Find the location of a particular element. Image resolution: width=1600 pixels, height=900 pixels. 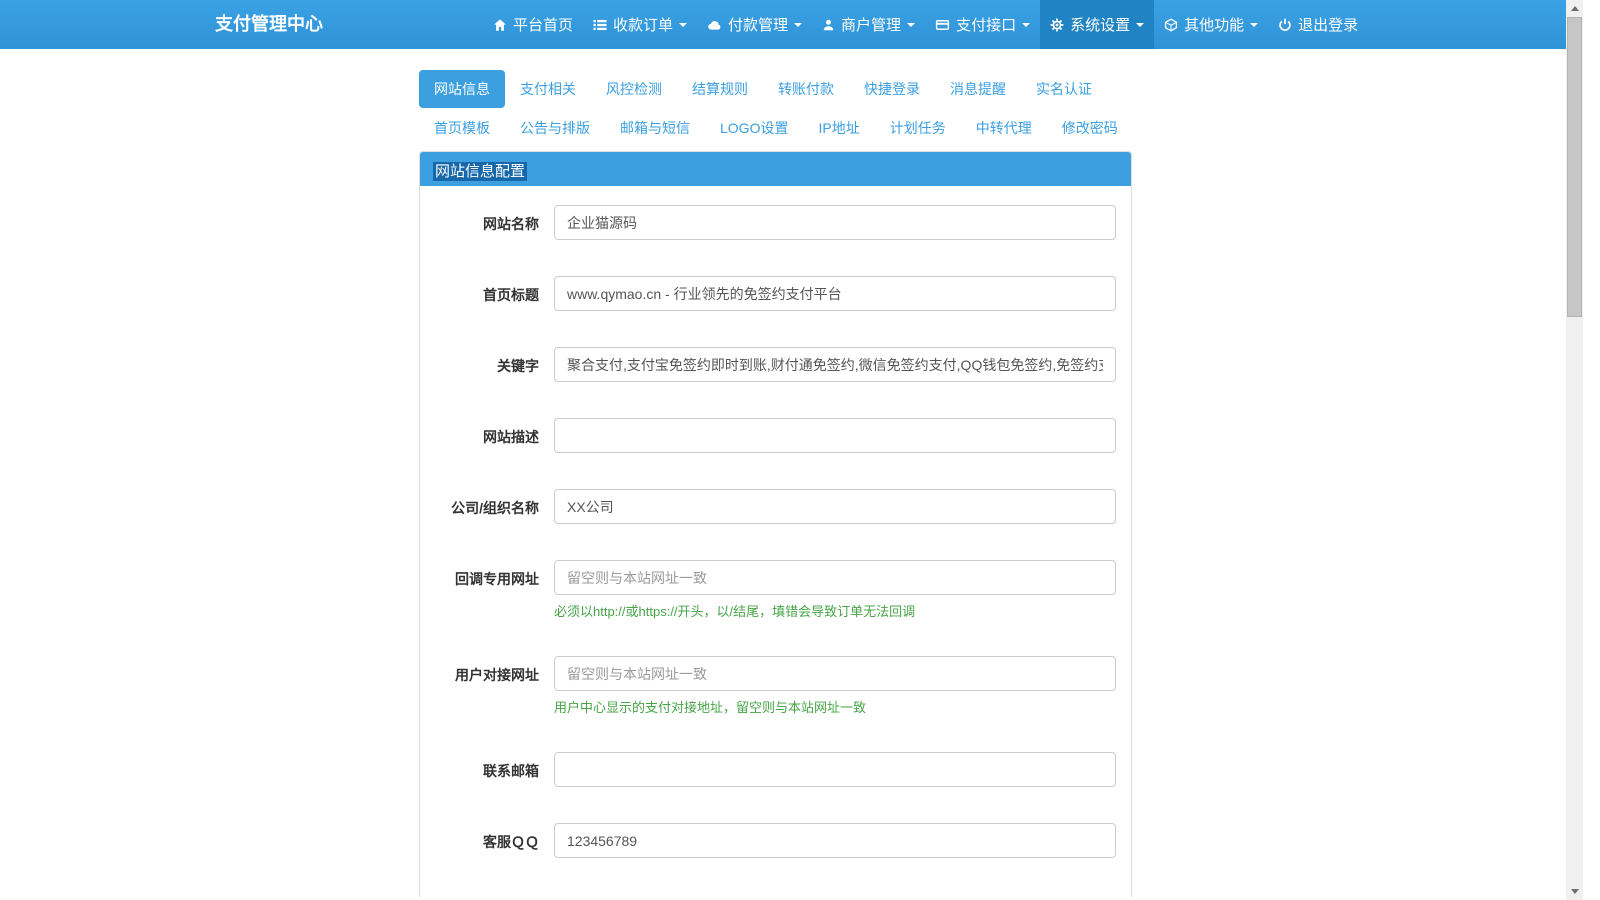

panel-title: 网站信息配置 is located at coordinates (480, 171).